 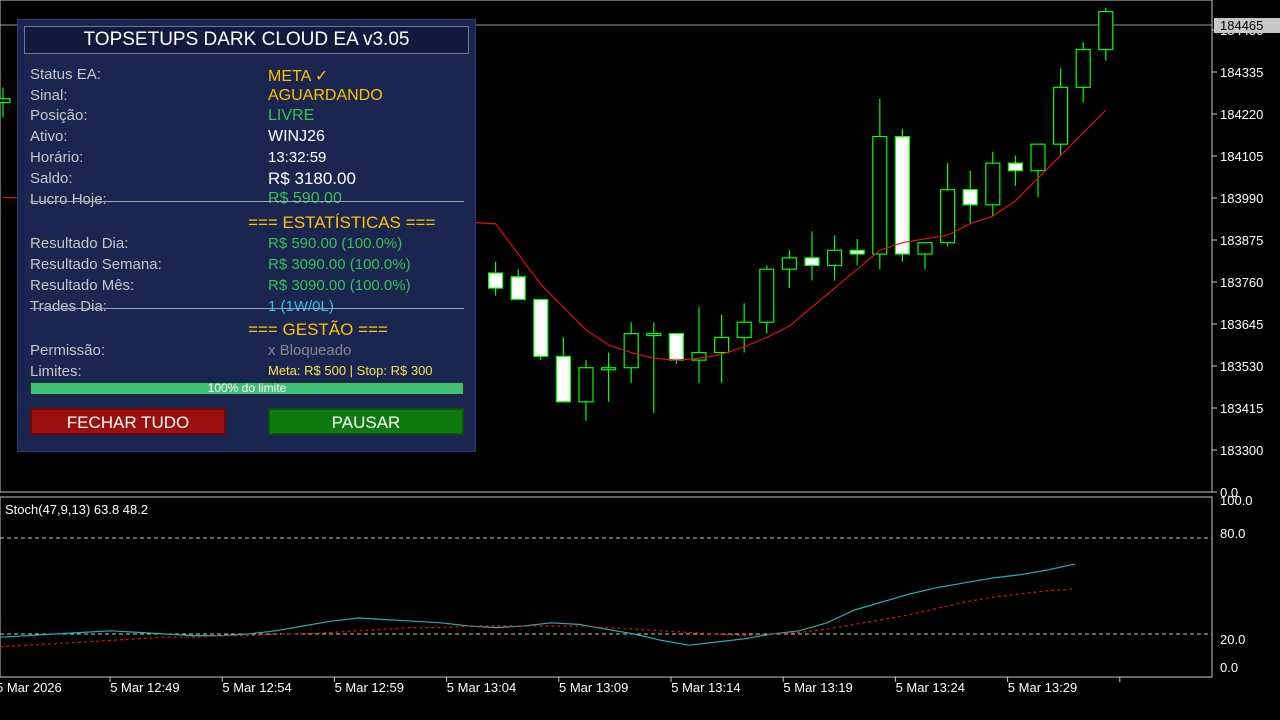 What do you see at coordinates (51, 178) in the screenshot?
I see `balance-label: Saldo:` at bounding box center [51, 178].